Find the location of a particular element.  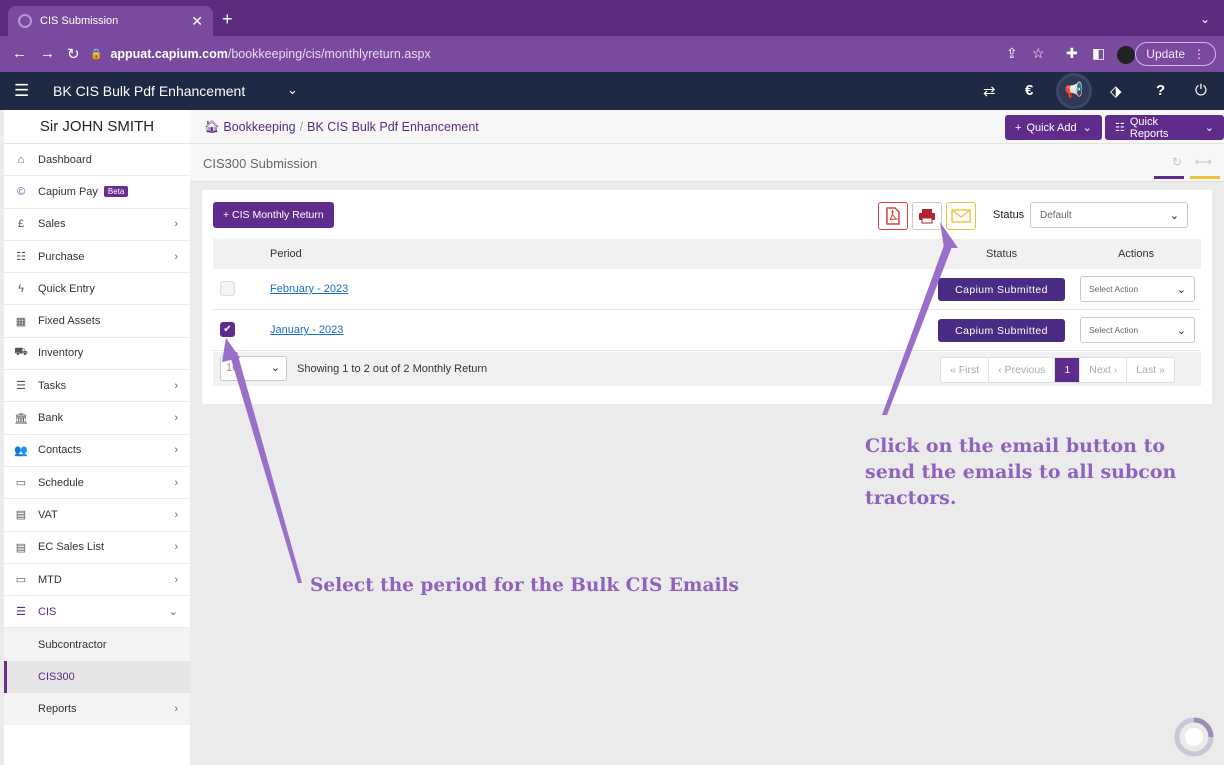

new-tab-icon: + is located at coordinates (227, 19).